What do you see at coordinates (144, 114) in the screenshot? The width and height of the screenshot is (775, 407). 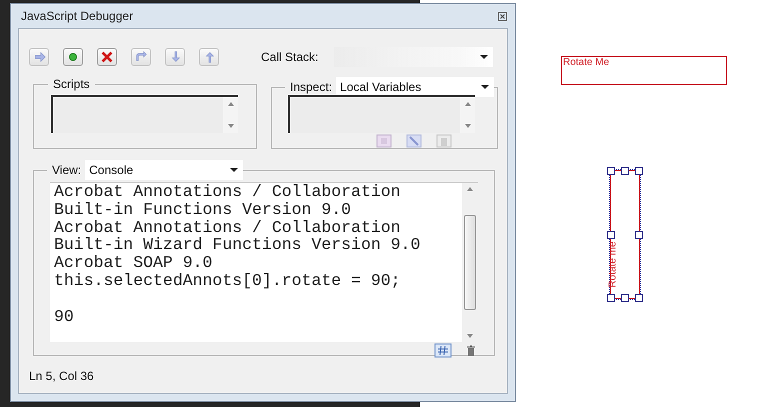 I see `scripts-list` at bounding box center [144, 114].